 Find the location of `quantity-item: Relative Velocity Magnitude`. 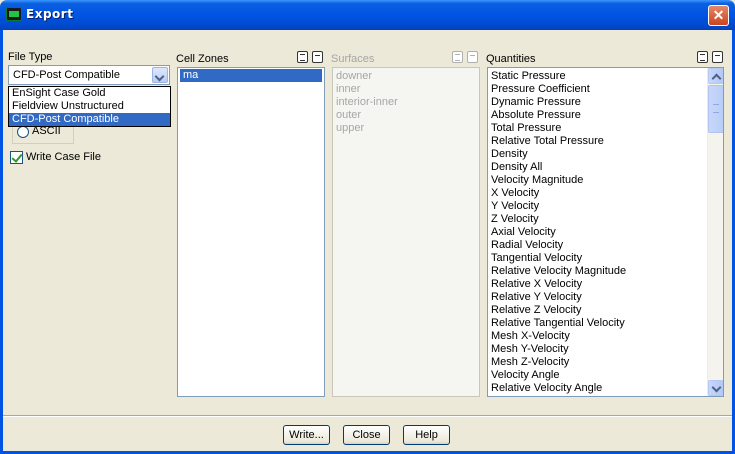

quantity-item: Relative Velocity Magnitude is located at coordinates (605, 271).